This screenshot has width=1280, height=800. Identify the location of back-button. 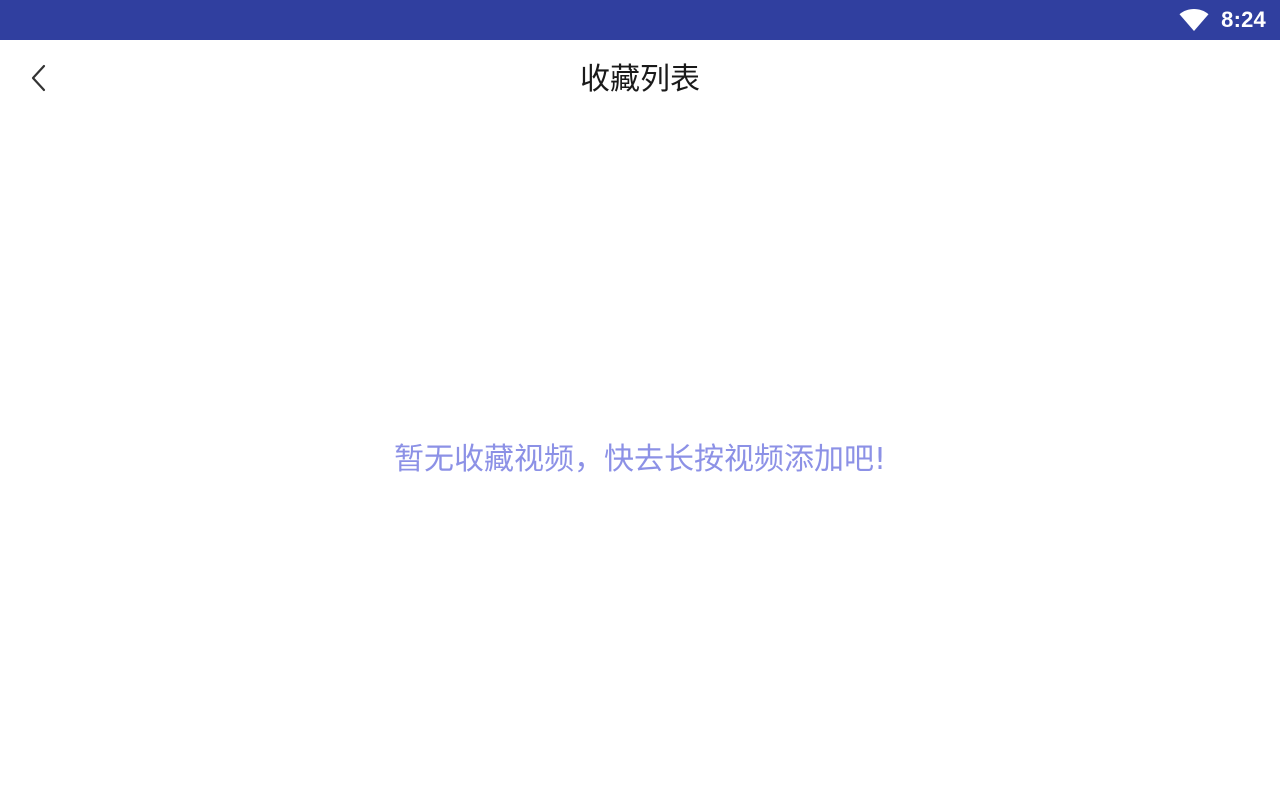
(40, 80).